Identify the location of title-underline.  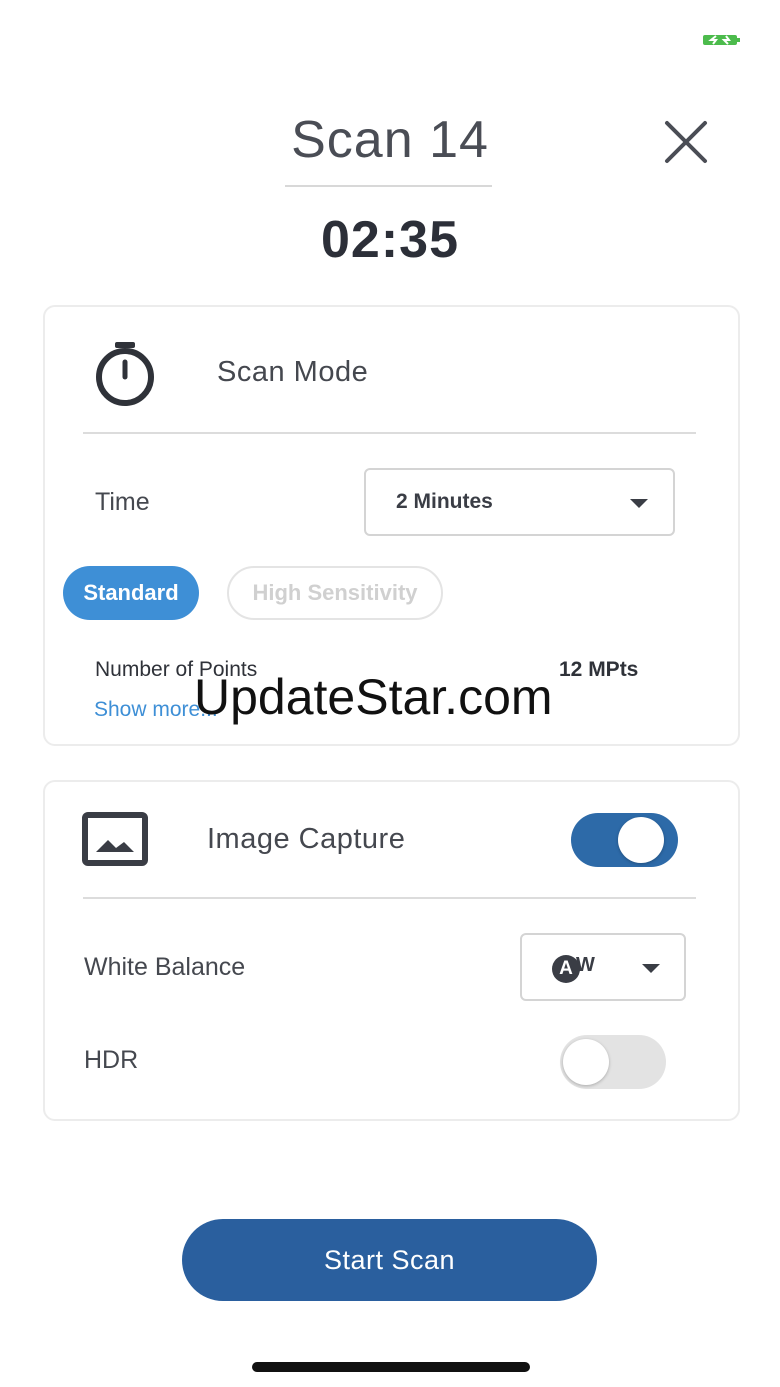
(388, 186).